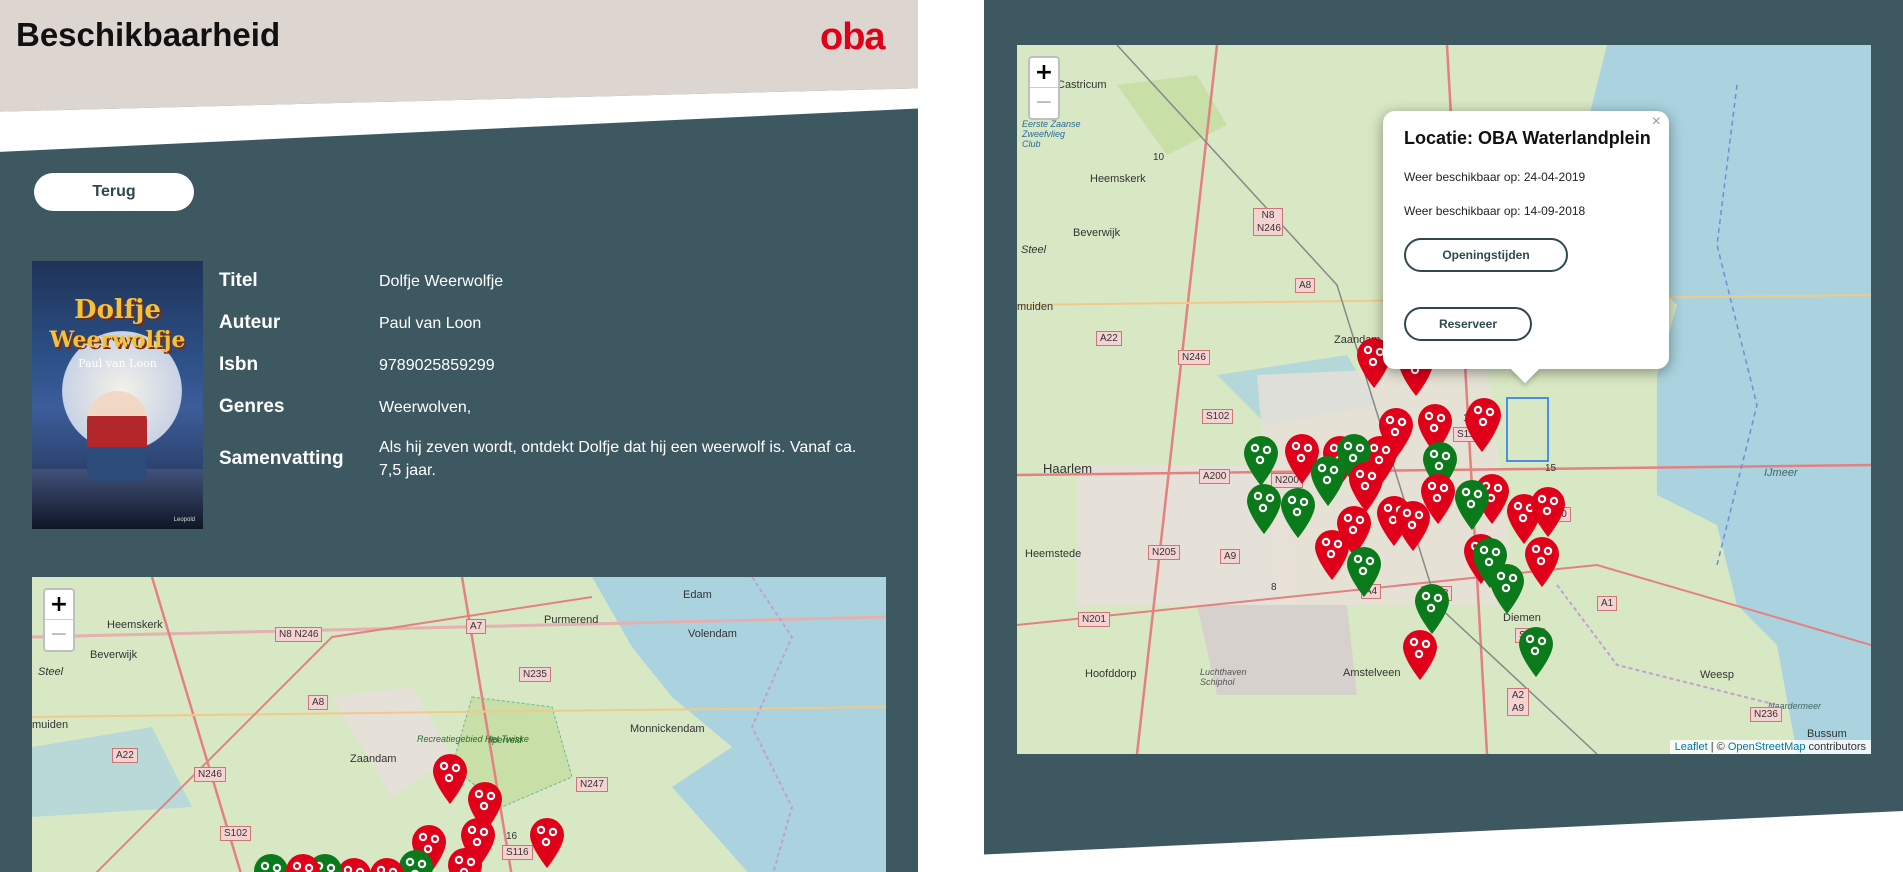  I want to click on cover-title-line2: Weerwolfje, so click(117, 340).